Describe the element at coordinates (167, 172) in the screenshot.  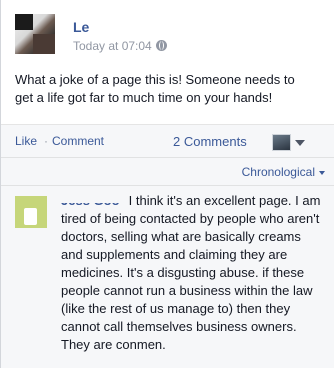
I see `ordering-row: Chronological` at that location.